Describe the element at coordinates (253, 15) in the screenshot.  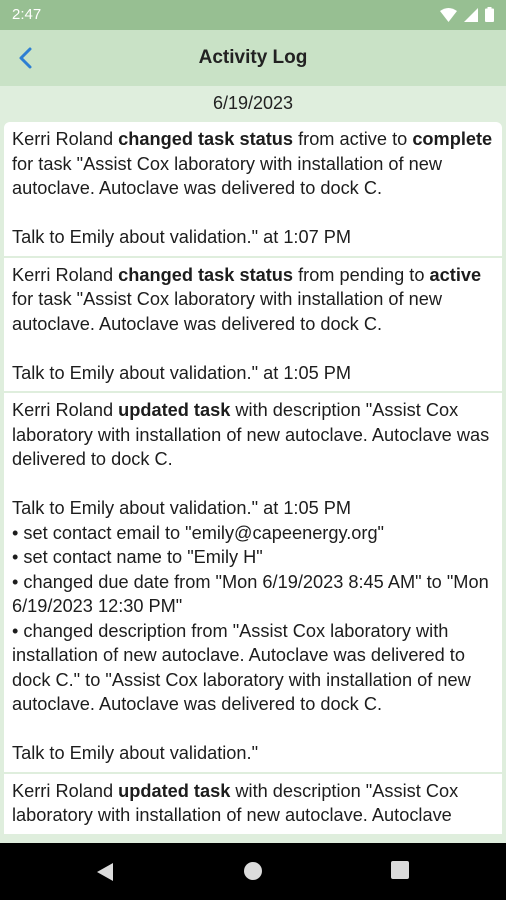
I see `status-bar: 2:47` at that location.